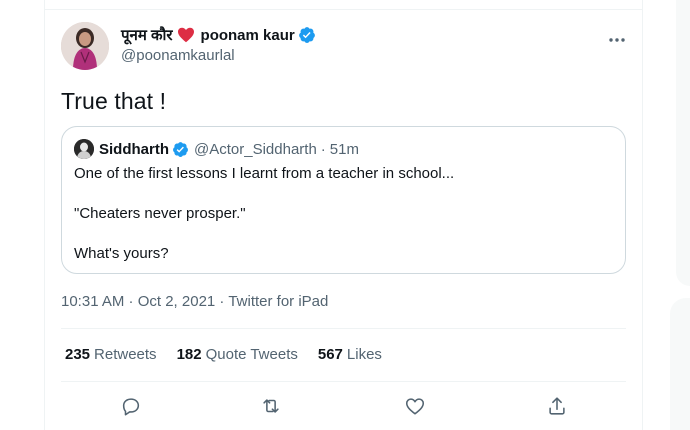 The image size is (690, 430). What do you see at coordinates (186, 35) in the screenshot?
I see `heart-emoji-icon` at bounding box center [186, 35].